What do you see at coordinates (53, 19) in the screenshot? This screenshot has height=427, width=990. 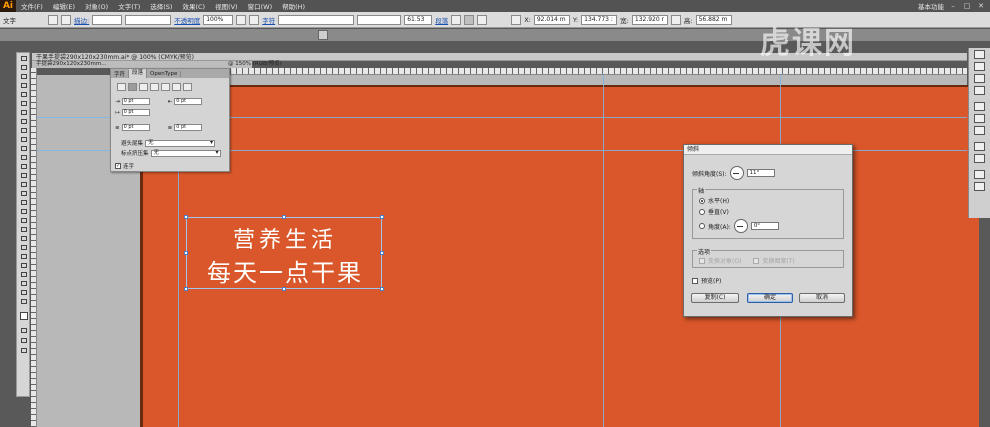 I see `fill-swatch` at bounding box center [53, 19].